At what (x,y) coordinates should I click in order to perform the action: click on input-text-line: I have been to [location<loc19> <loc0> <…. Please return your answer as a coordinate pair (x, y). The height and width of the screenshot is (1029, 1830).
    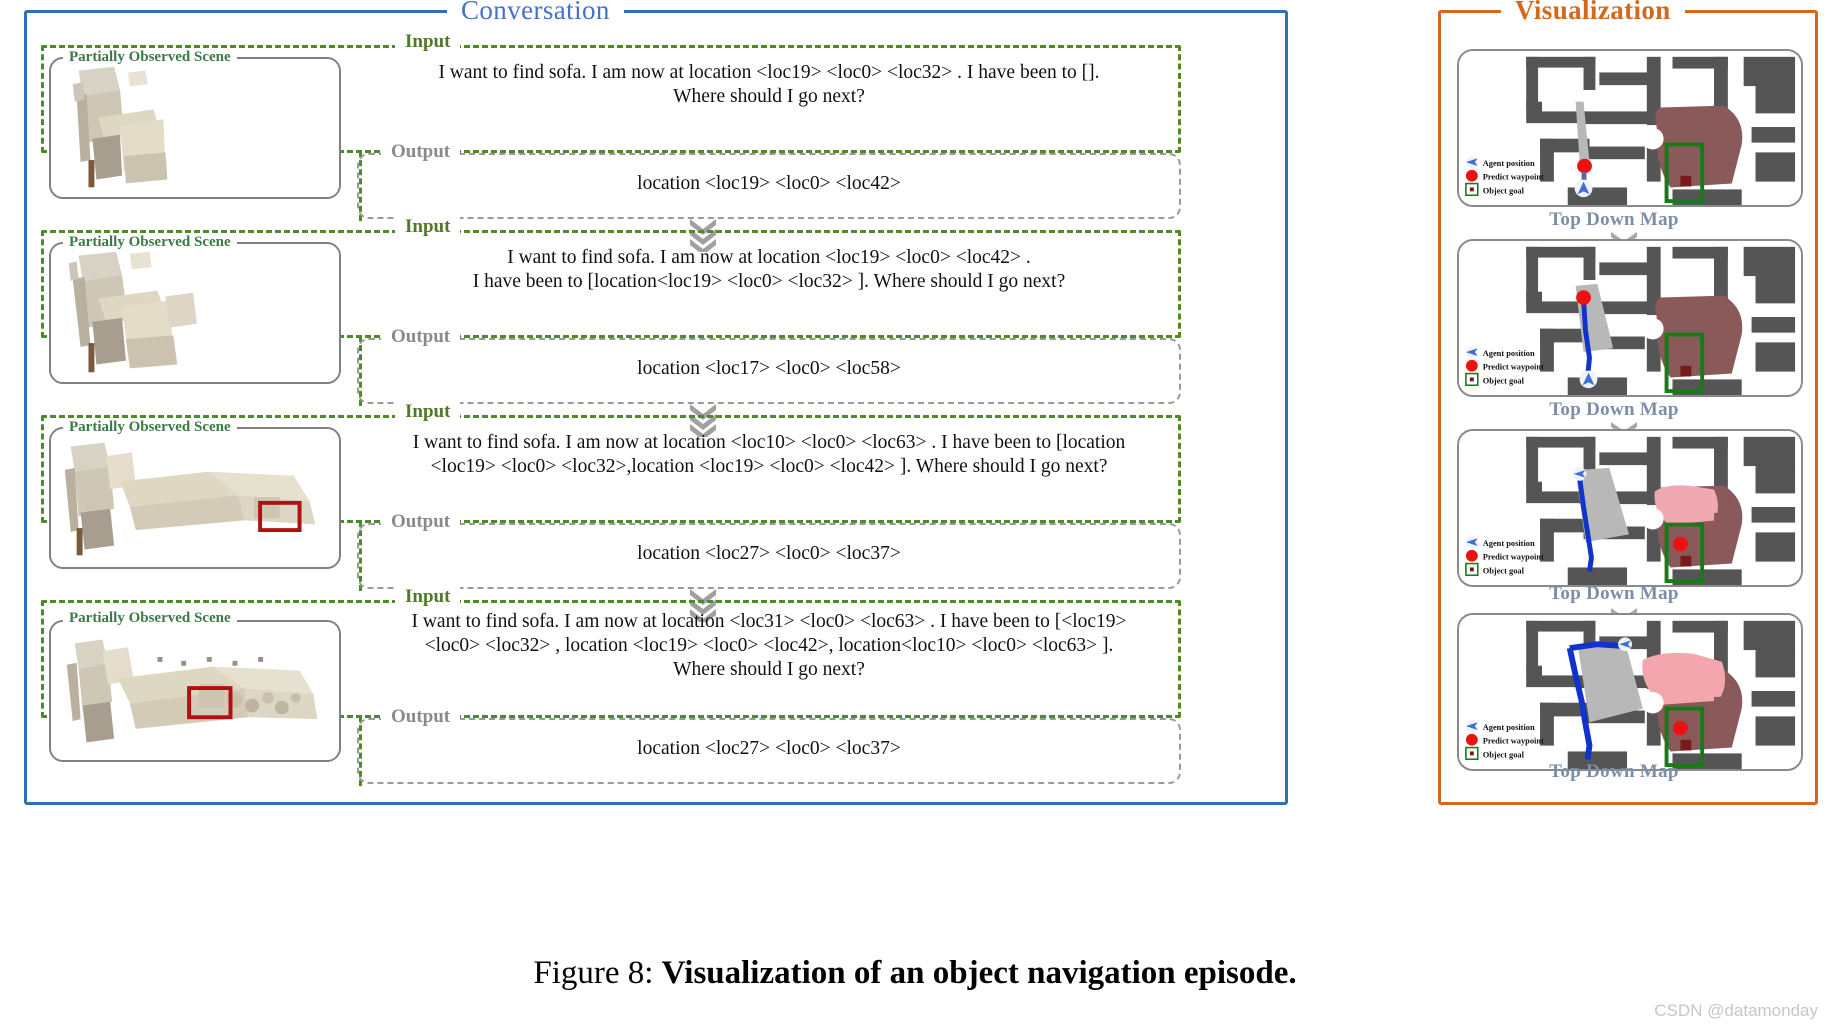
    Looking at the image, I should click on (769, 281).